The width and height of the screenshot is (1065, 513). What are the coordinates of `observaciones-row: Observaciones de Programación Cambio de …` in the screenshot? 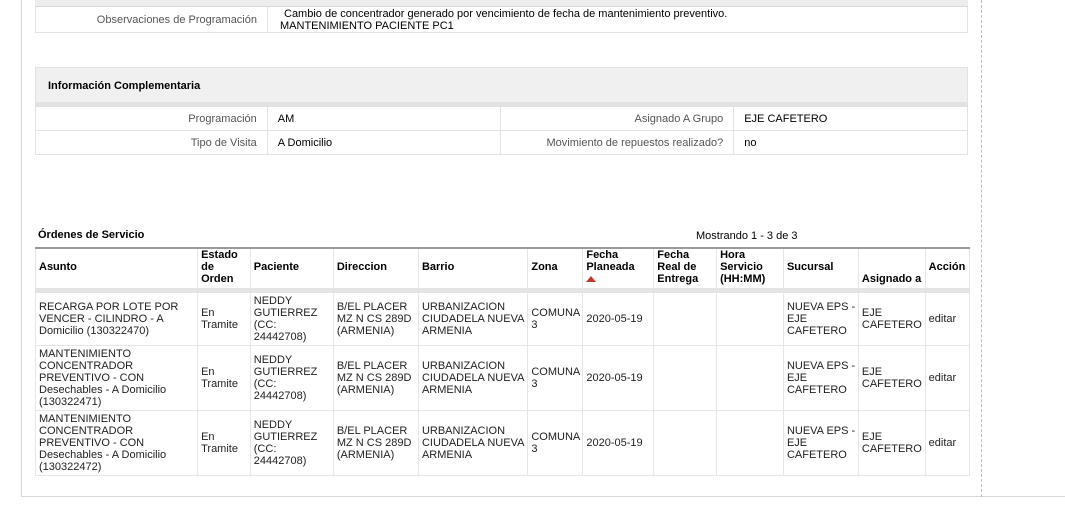 It's located at (501, 20).